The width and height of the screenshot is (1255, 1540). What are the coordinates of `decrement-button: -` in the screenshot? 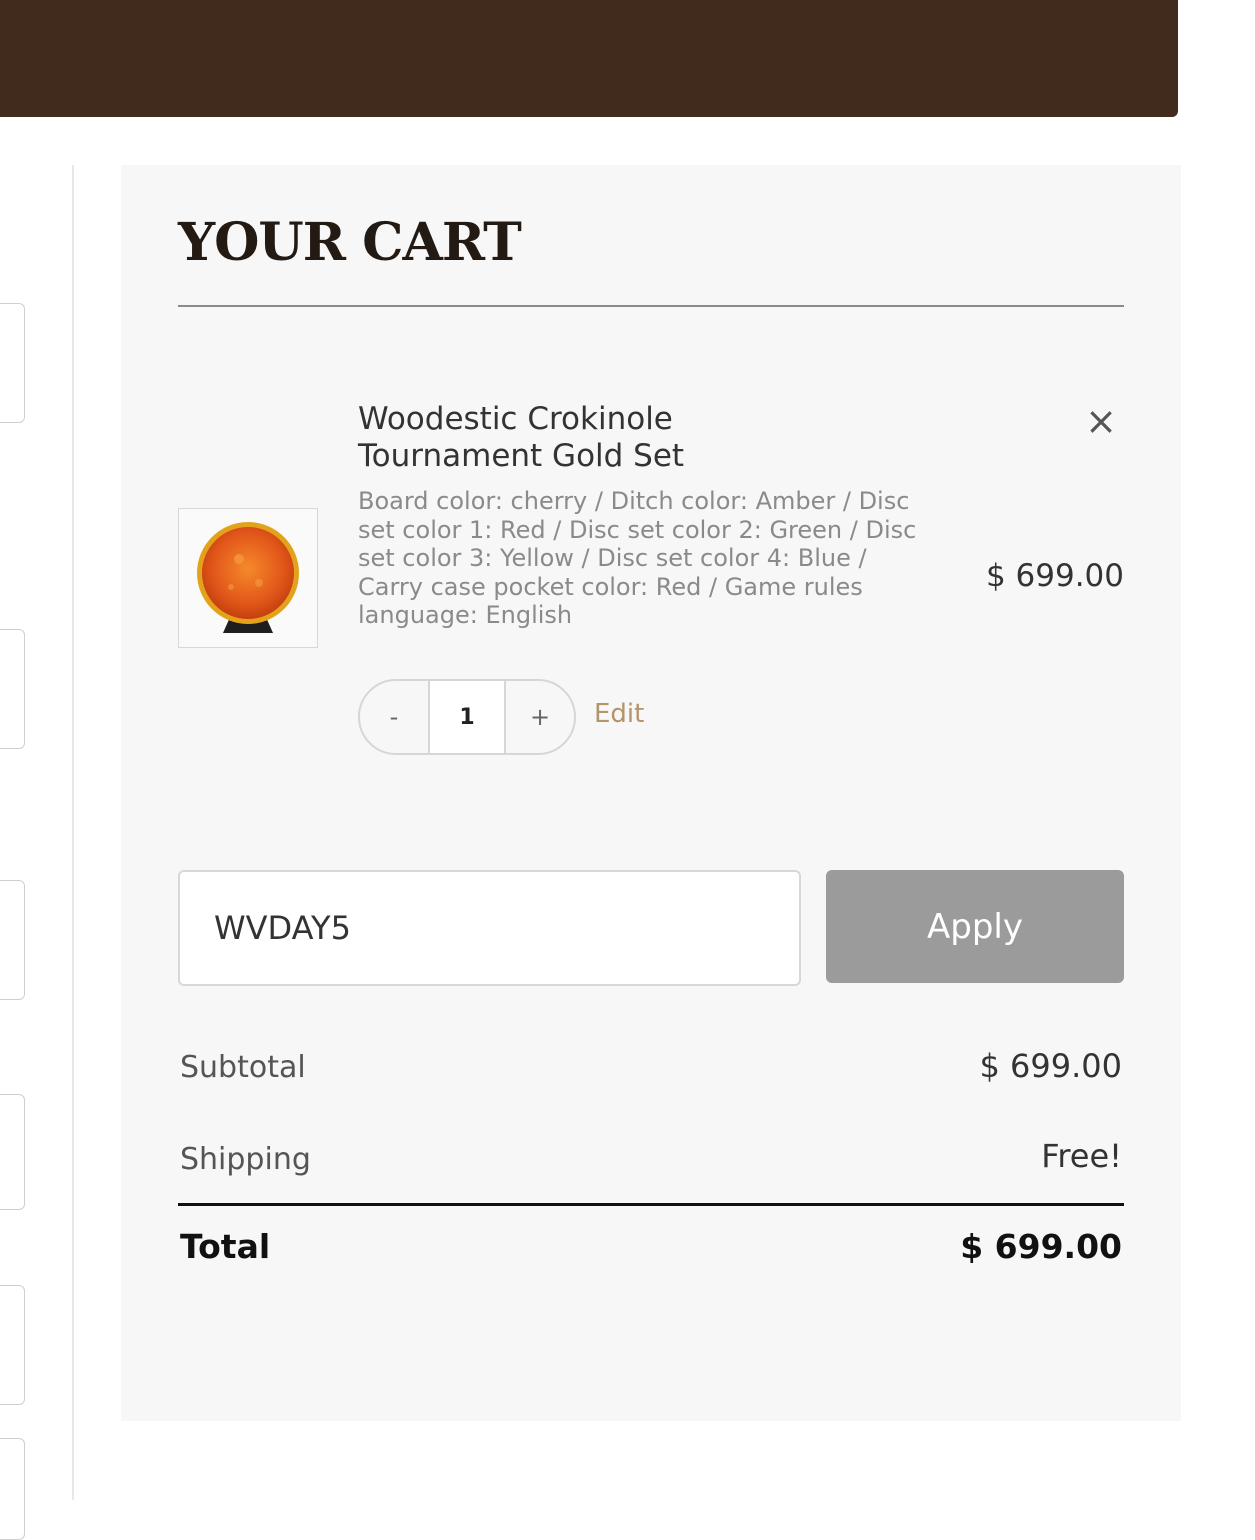 It's located at (394, 717).